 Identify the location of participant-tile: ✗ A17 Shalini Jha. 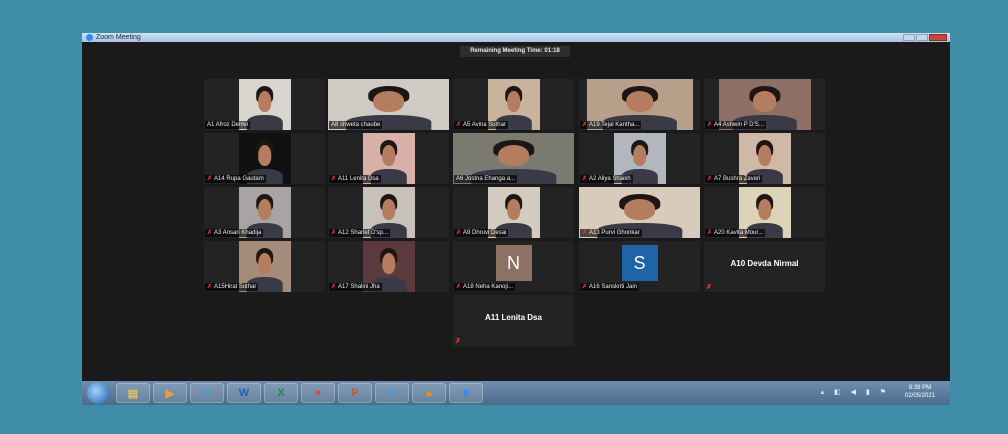
(388, 266).